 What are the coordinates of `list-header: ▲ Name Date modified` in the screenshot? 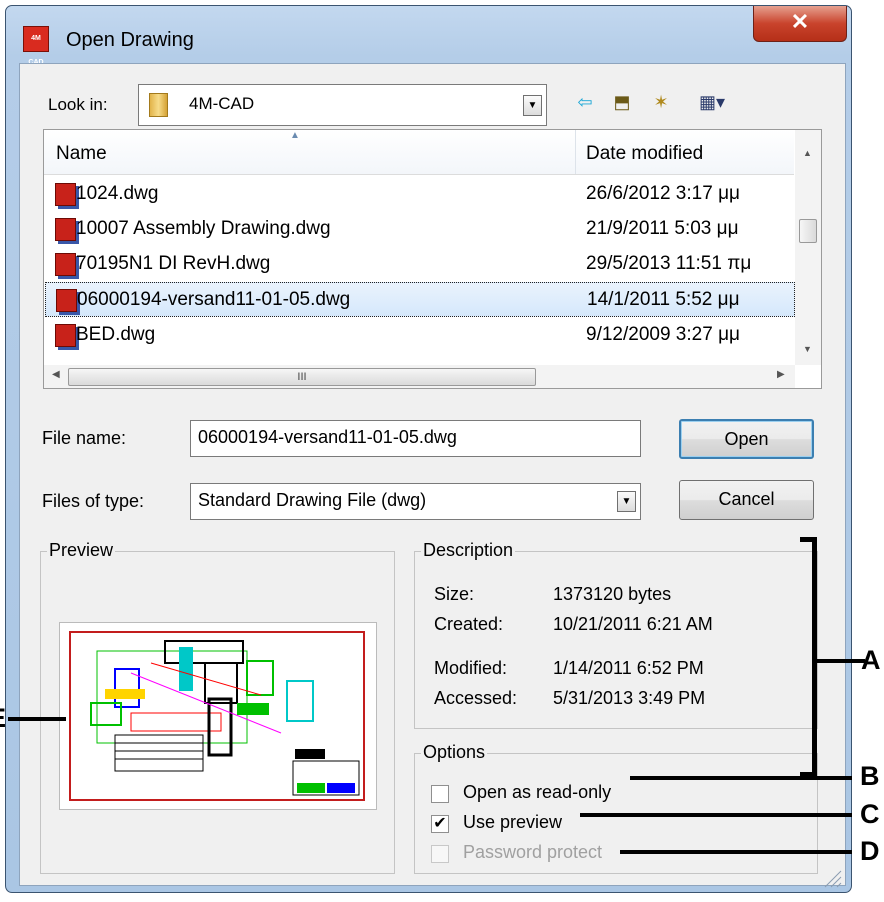 It's located at (419, 152).